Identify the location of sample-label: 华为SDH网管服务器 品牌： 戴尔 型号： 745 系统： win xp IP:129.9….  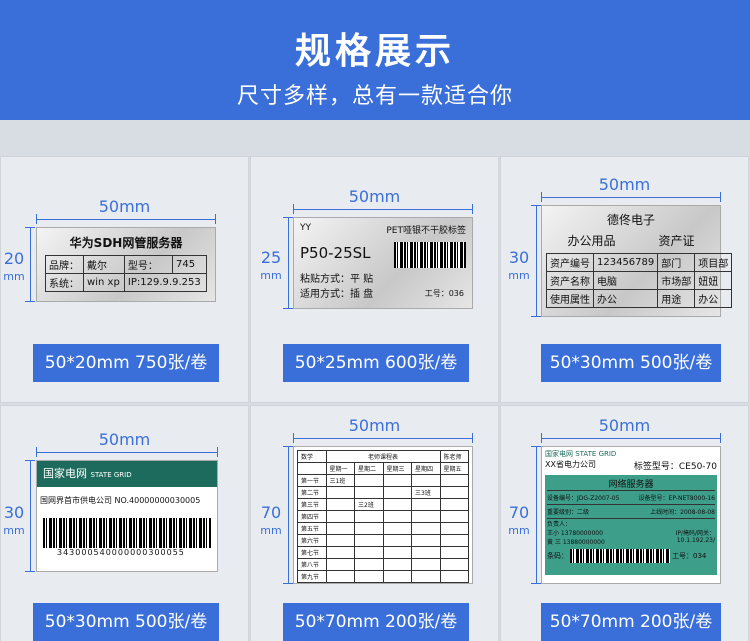
(126, 264).